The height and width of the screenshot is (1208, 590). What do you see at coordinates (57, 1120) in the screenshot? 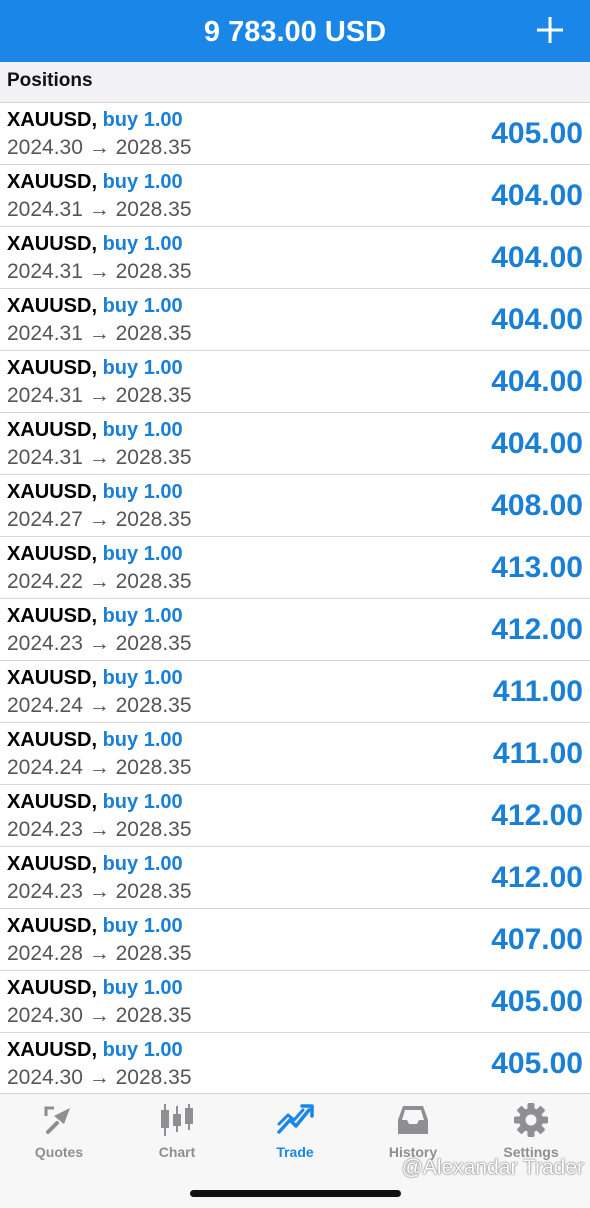
I see `quotes-icon` at bounding box center [57, 1120].